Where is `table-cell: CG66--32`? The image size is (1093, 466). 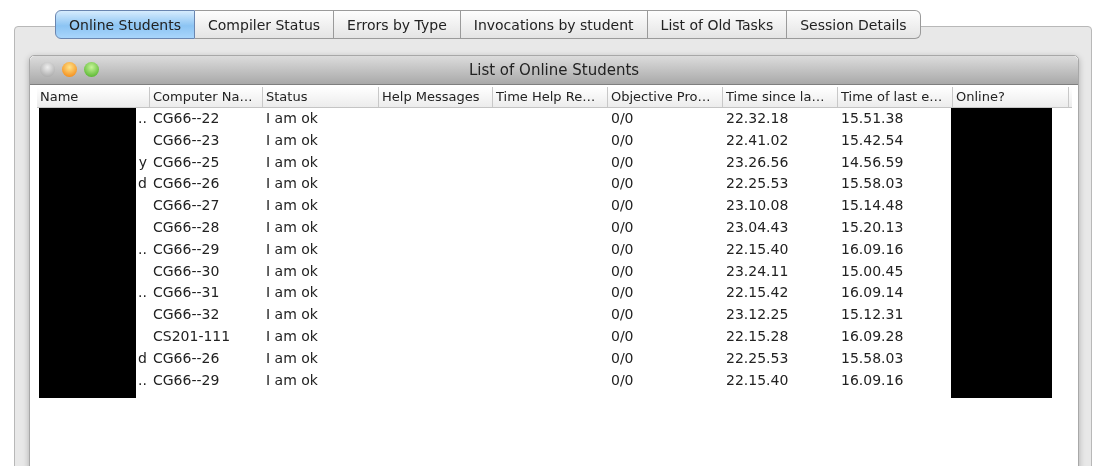
table-cell: CG66--32 is located at coordinates (186, 314).